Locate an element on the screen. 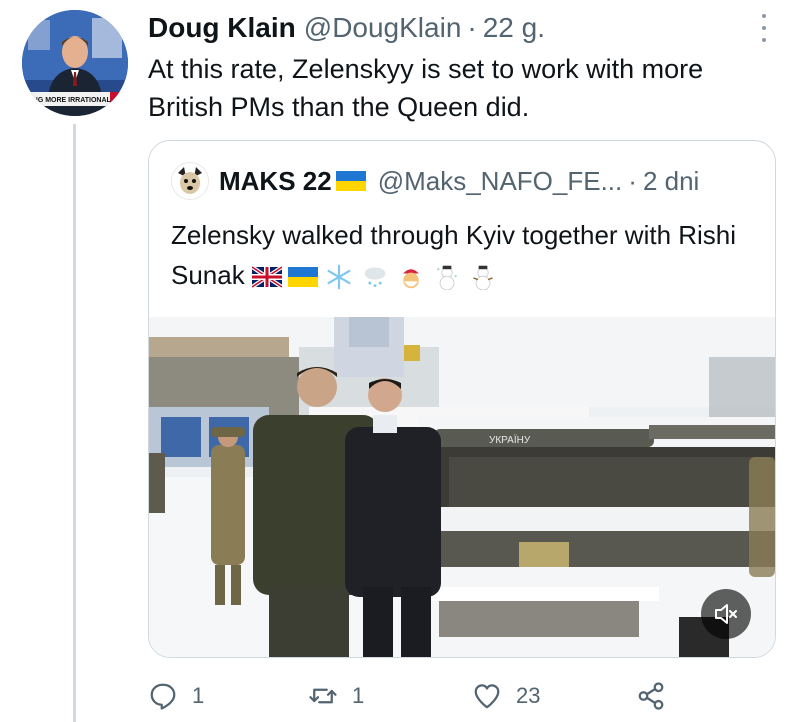  quoted-author-name: MAKS 22 is located at coordinates (275, 181).